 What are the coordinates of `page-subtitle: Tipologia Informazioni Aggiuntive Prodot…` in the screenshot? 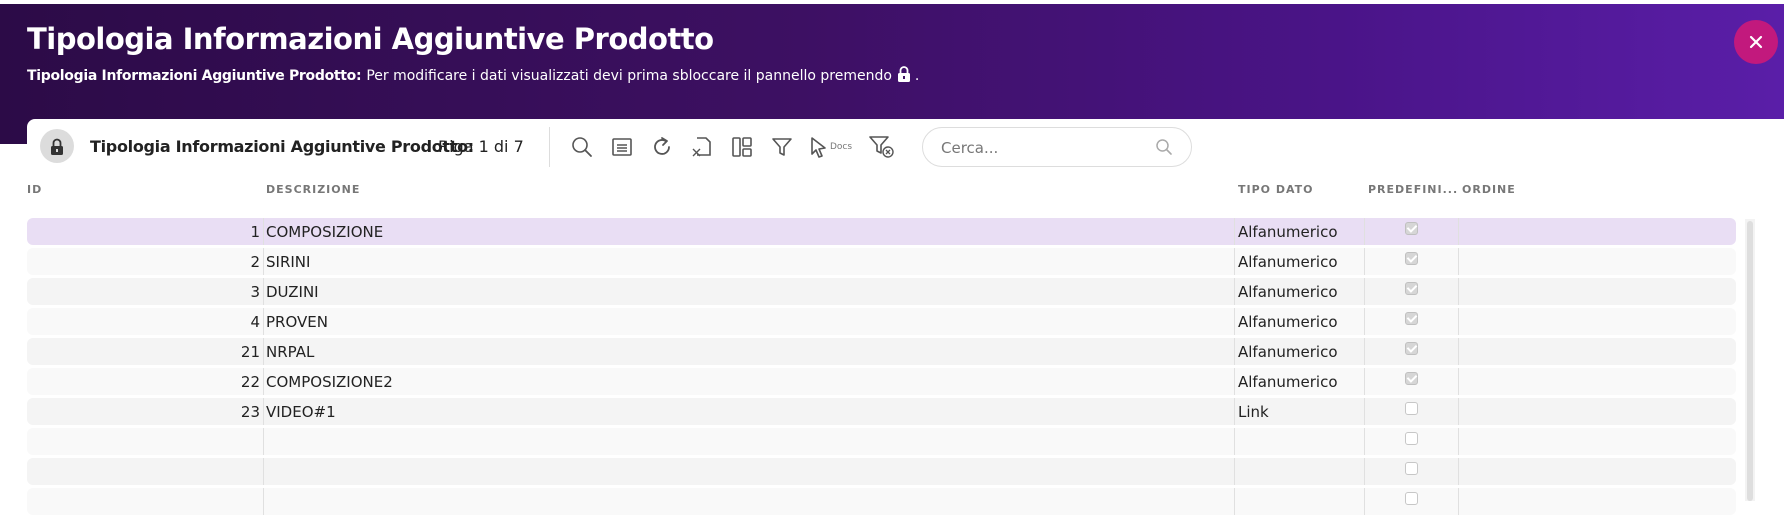 It's located at (473, 76).